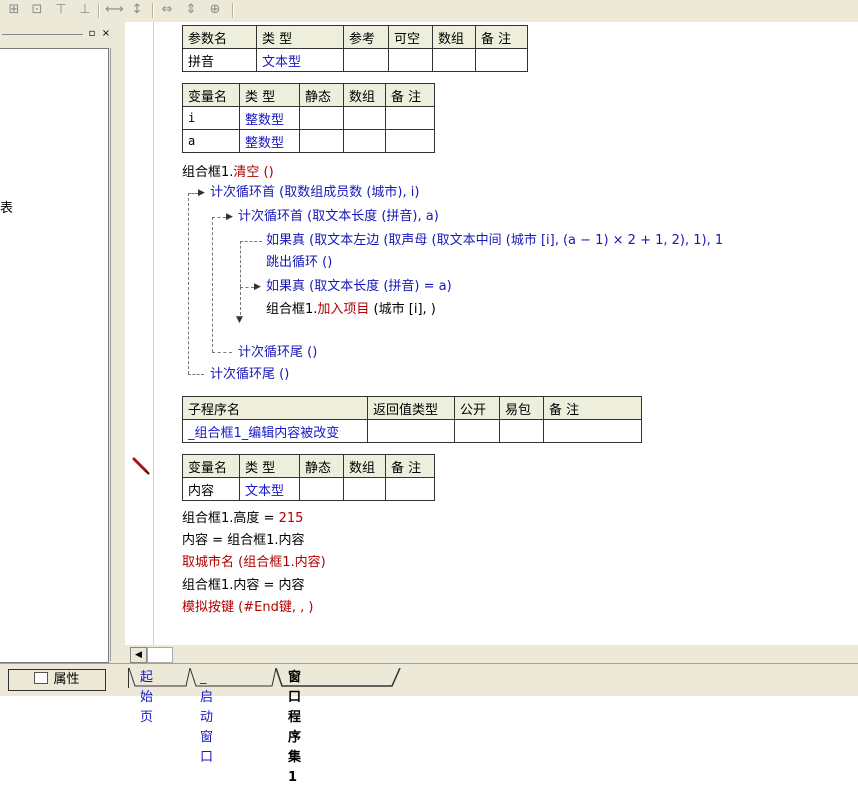 This screenshot has height=788, width=858. What do you see at coordinates (191, 10) in the screenshot?
I see `same-height-icon: ⇕` at bounding box center [191, 10].